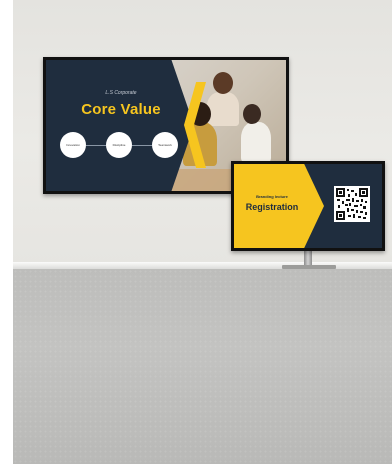 This screenshot has height=464, width=392. Describe the element at coordinates (121, 93) in the screenshot. I see `slide-subtitle: L.S Corporate` at that location.